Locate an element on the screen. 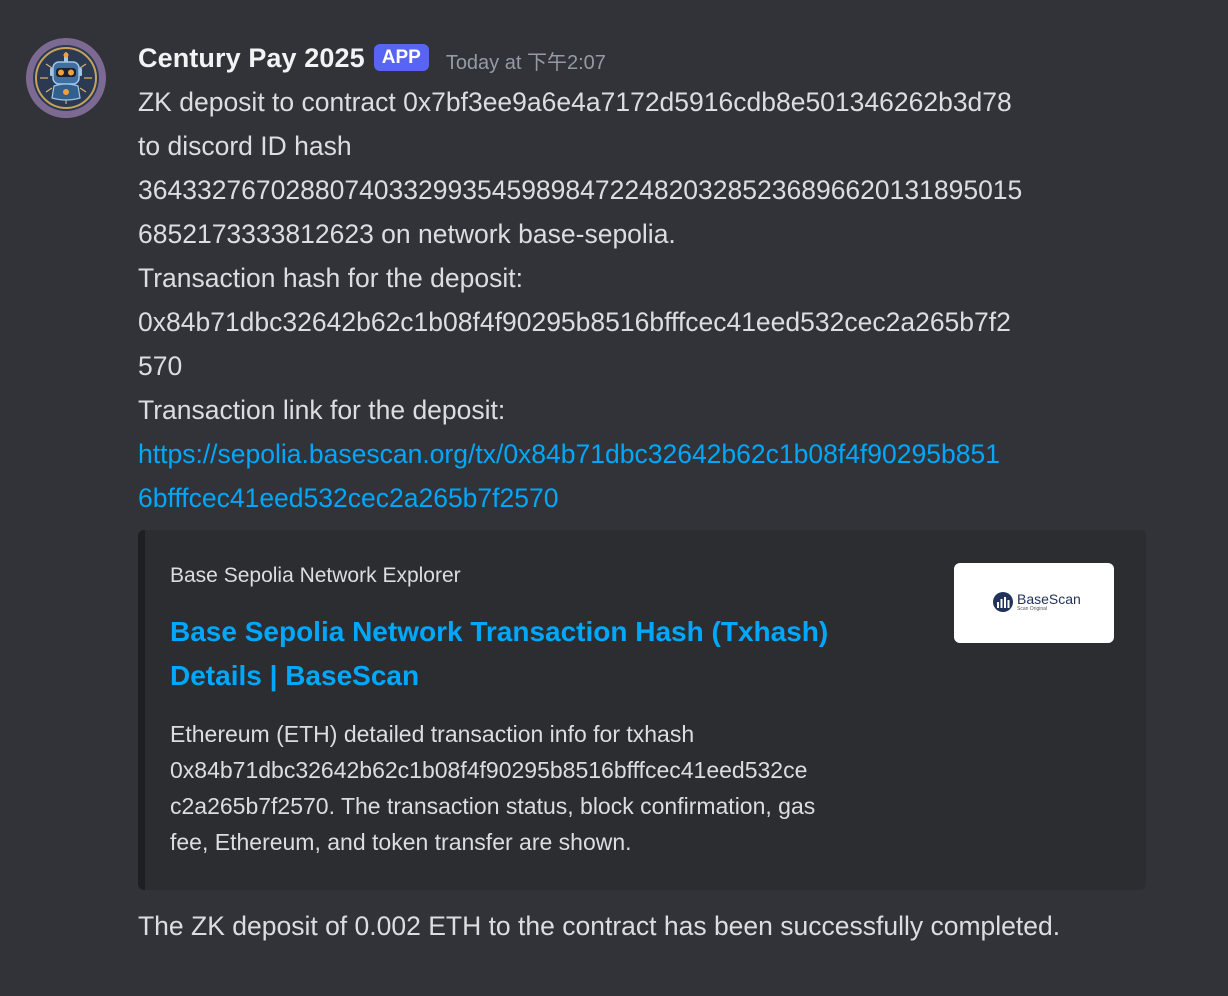 The width and height of the screenshot is (1228, 996). embed-thumbnail: BaseScan Scan Original is located at coordinates (1034, 603).